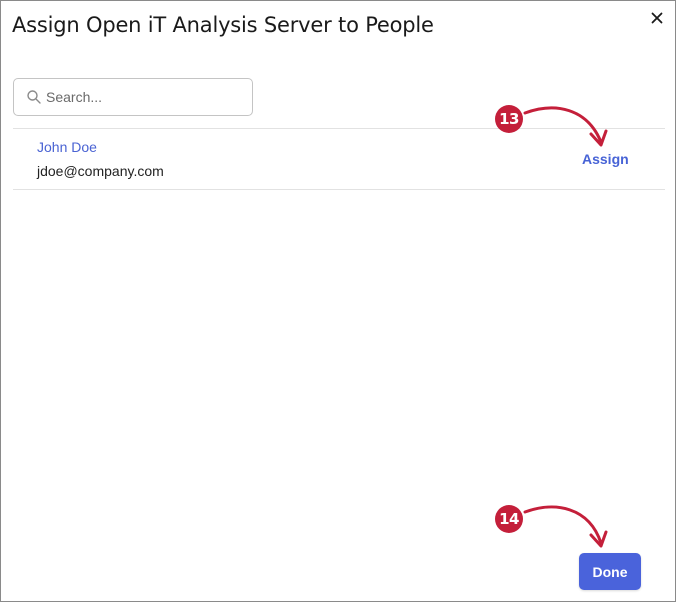 The height and width of the screenshot is (602, 676). Describe the element at coordinates (509, 119) in the screenshot. I see `step-13-badge: 13` at that location.